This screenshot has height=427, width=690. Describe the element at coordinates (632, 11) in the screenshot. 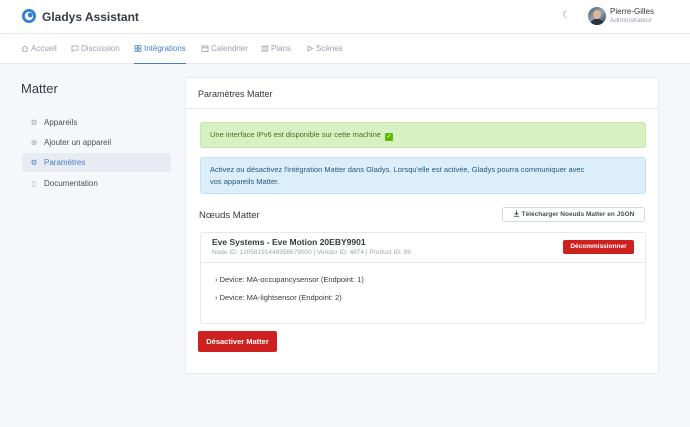

I see `user-name: Pierre-Gilles` at that location.